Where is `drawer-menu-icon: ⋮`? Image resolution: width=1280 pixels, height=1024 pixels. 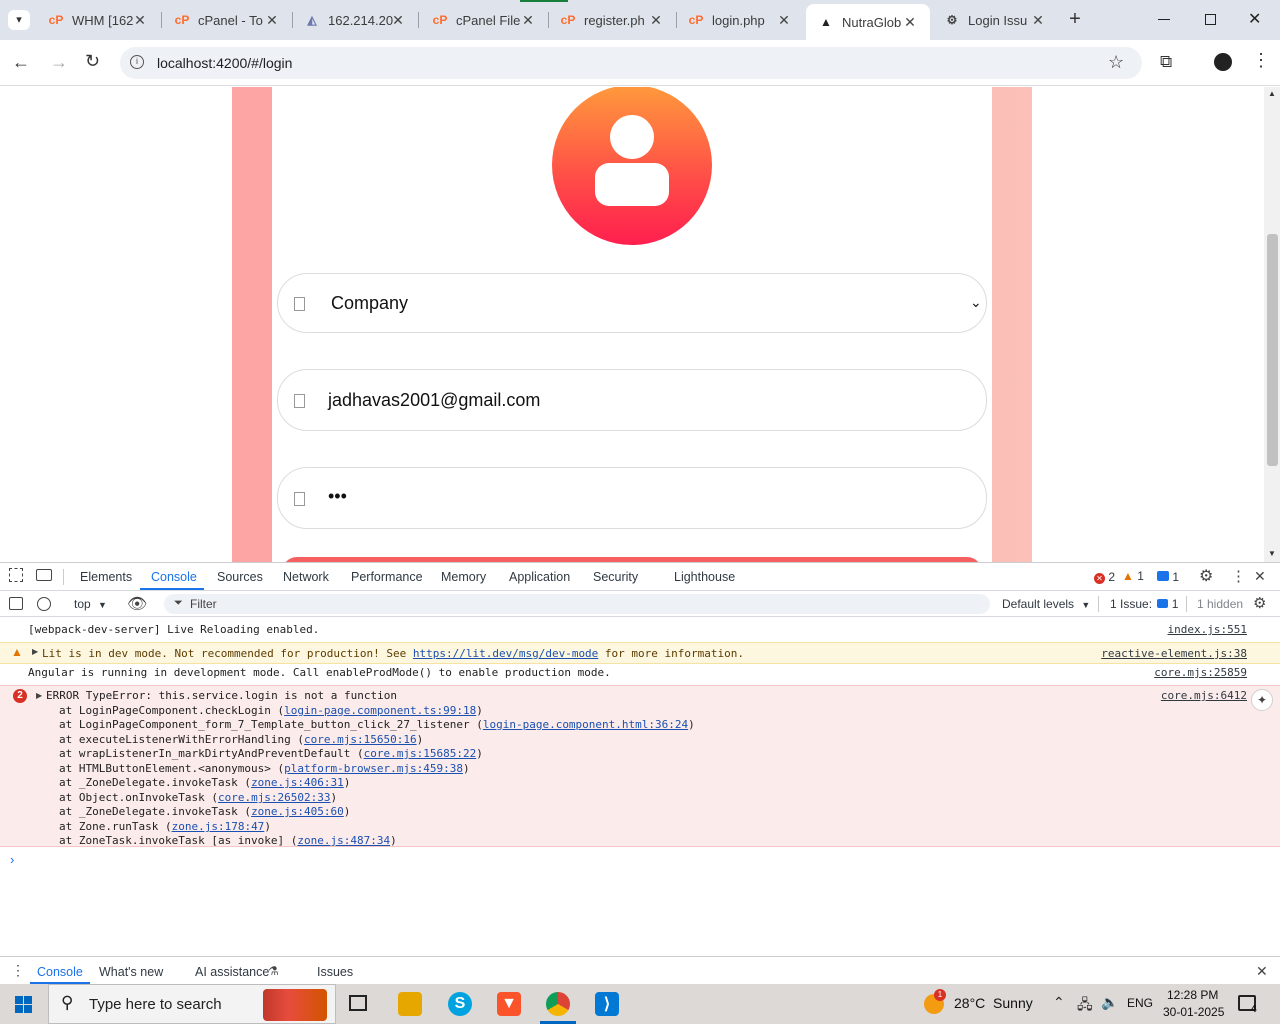 drawer-menu-icon: ⋮ is located at coordinates (18, 970).